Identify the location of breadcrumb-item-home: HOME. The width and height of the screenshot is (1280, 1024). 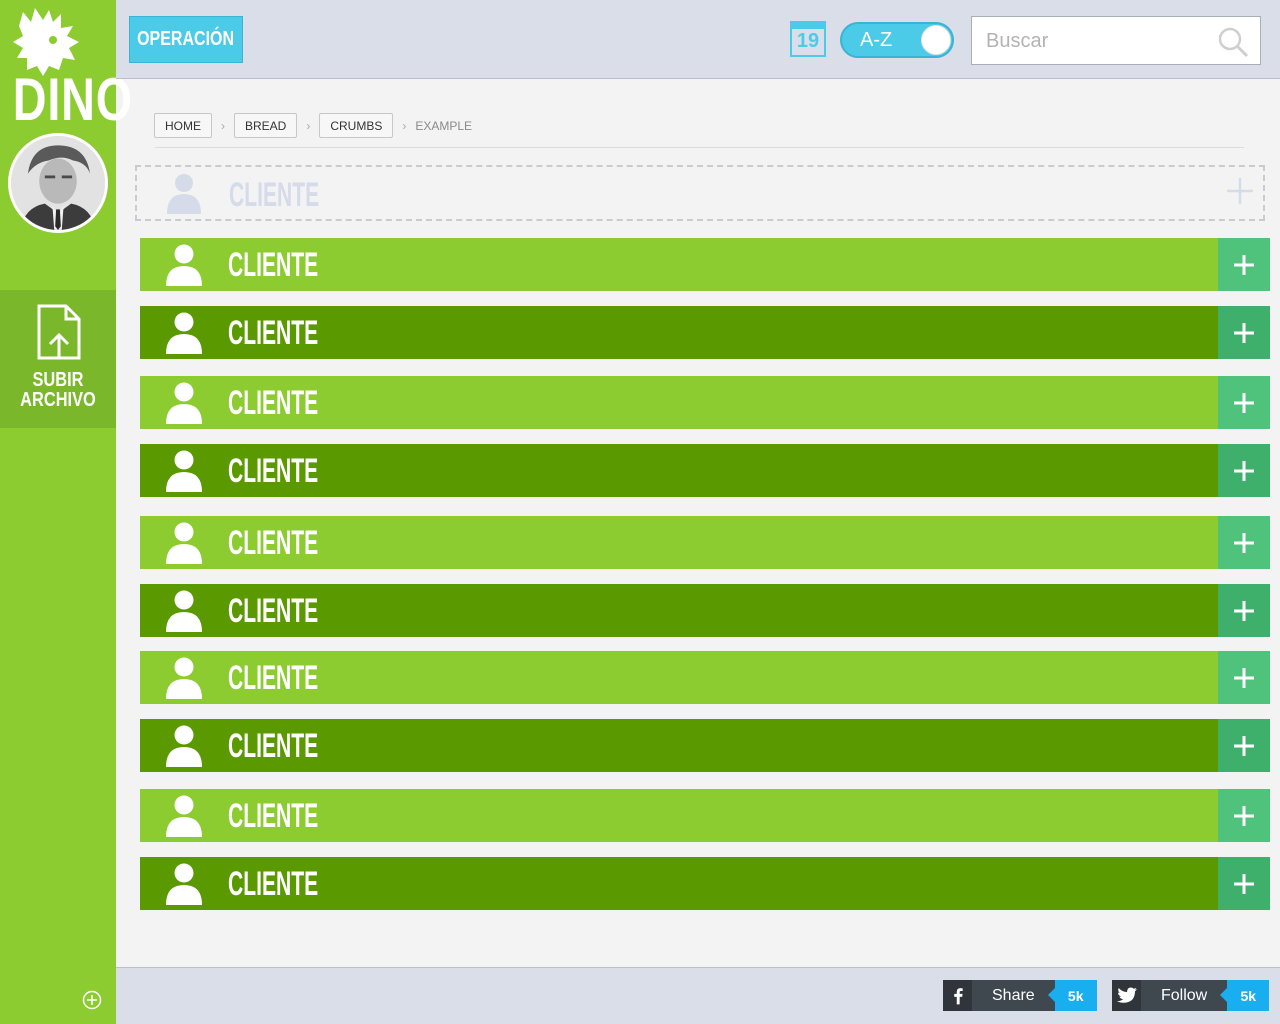
(183, 125).